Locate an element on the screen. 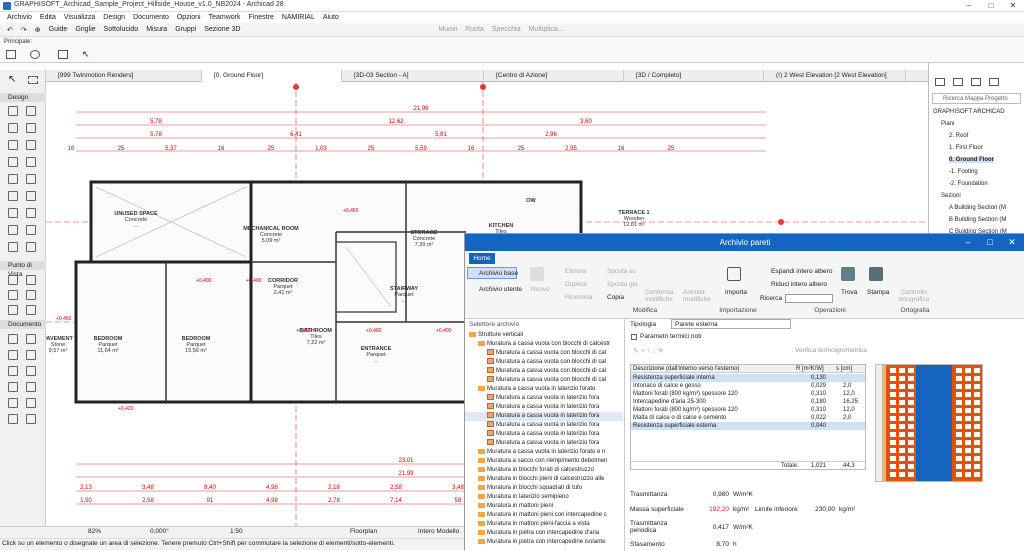 The width and height of the screenshot is (1024, 551). annulla-modifiche-button: Annulla modifiche is located at coordinates (700, 296).